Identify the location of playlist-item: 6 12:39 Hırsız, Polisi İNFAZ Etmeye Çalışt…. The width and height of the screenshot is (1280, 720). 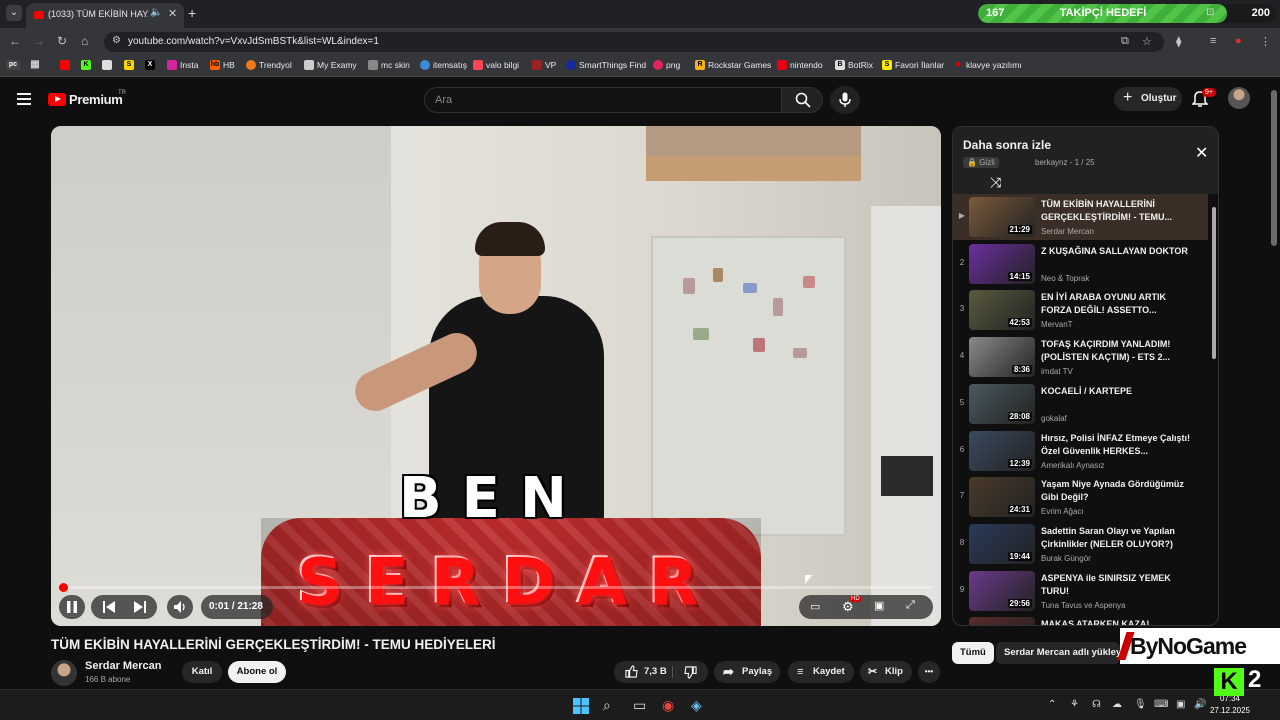
(1080, 451).